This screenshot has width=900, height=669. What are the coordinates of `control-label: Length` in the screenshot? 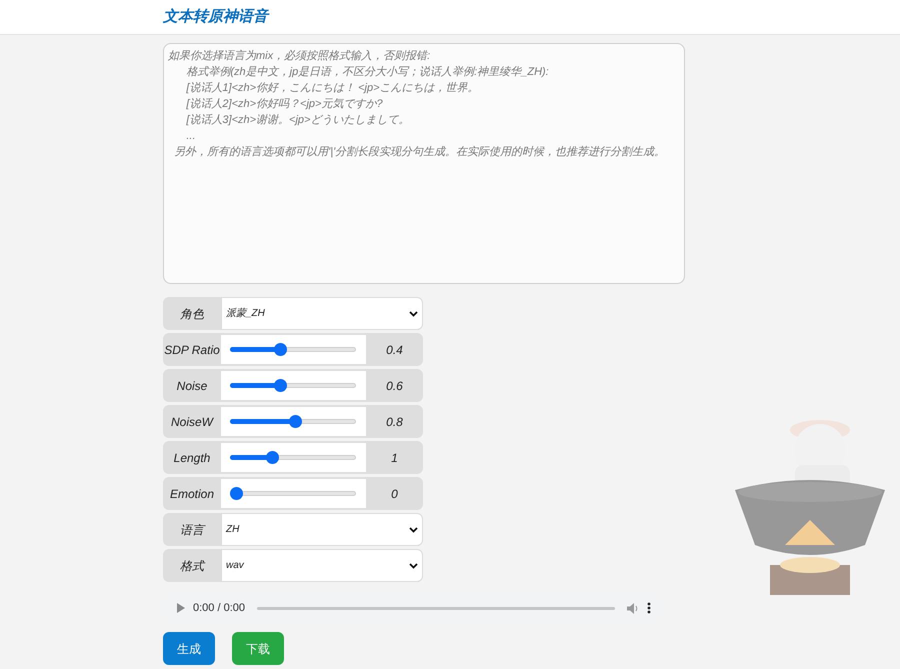 It's located at (192, 458).